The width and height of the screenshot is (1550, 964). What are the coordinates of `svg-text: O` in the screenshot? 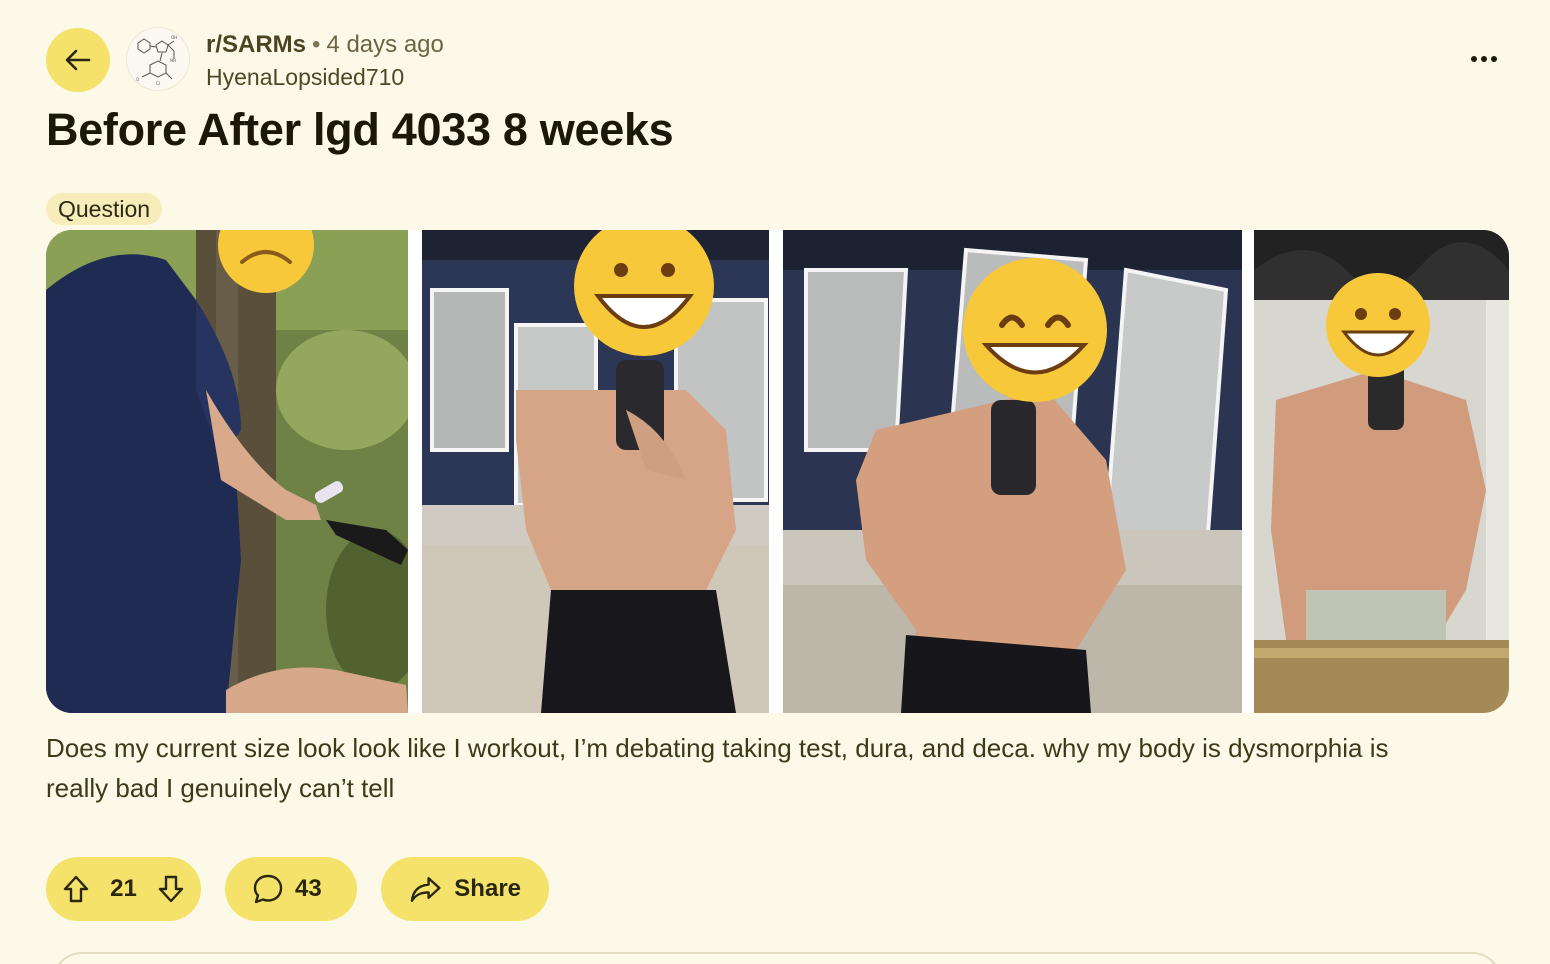 It's located at (137, 79).